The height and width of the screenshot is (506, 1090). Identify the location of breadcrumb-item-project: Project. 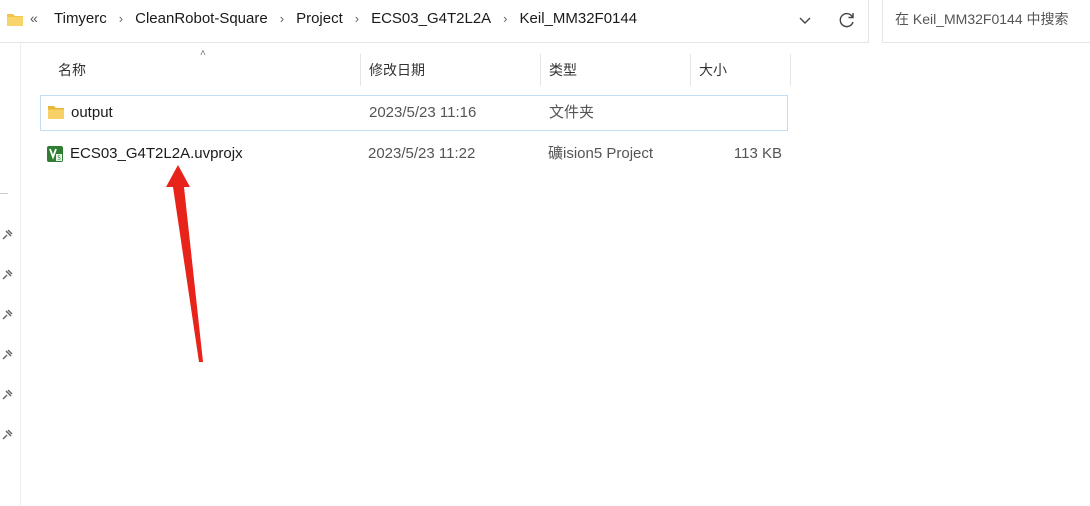
(319, 18).